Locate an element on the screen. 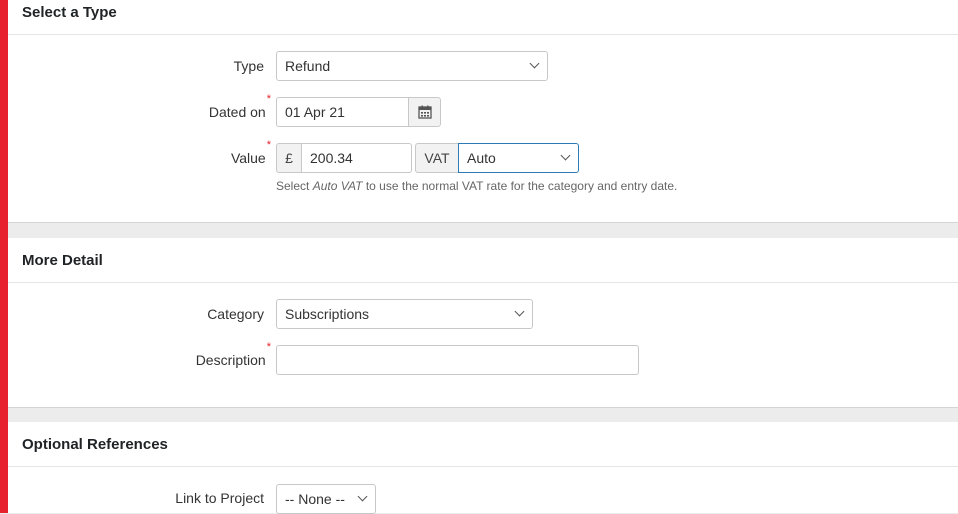 The height and width of the screenshot is (514, 958). description-input is located at coordinates (457, 360).